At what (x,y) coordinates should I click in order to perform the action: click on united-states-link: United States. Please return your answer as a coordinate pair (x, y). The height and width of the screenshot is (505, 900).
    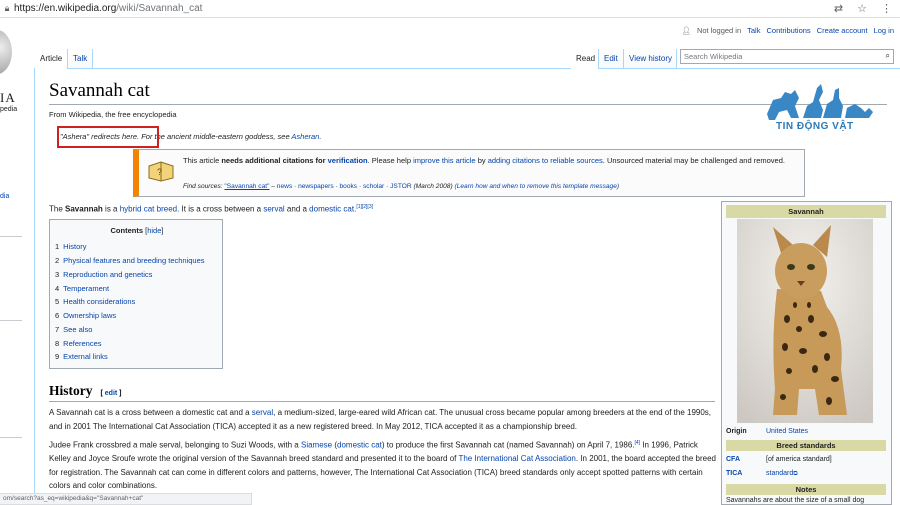
    Looking at the image, I should click on (787, 431).